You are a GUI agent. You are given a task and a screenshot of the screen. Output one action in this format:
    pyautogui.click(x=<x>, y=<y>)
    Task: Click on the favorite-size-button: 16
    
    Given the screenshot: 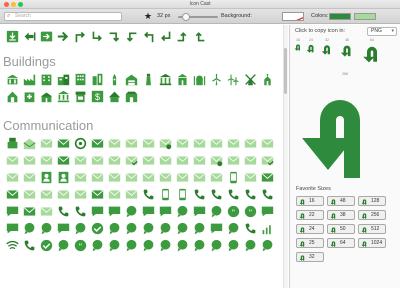 What is the action you would take?
    pyautogui.click(x=310, y=201)
    